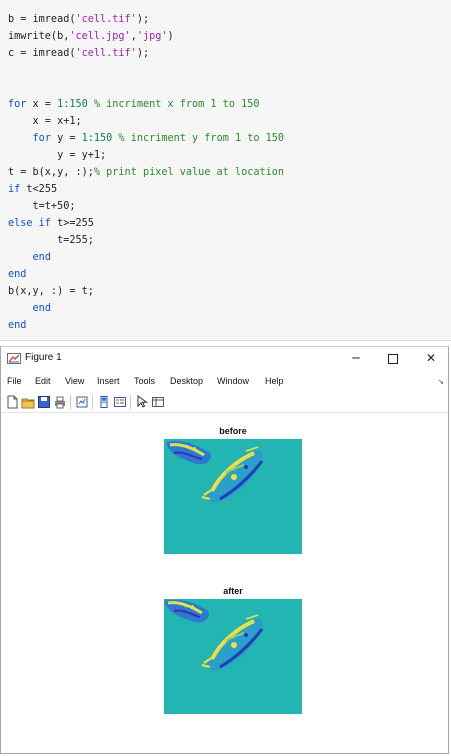  I want to click on print-icon, so click(60, 402).